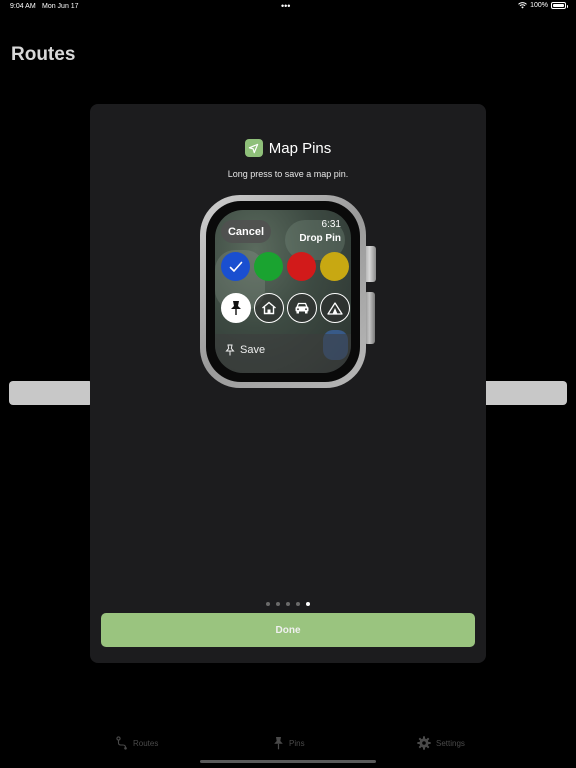  Describe the element at coordinates (146, 743) in the screenshot. I see `tab-routes-label: Routes` at that location.